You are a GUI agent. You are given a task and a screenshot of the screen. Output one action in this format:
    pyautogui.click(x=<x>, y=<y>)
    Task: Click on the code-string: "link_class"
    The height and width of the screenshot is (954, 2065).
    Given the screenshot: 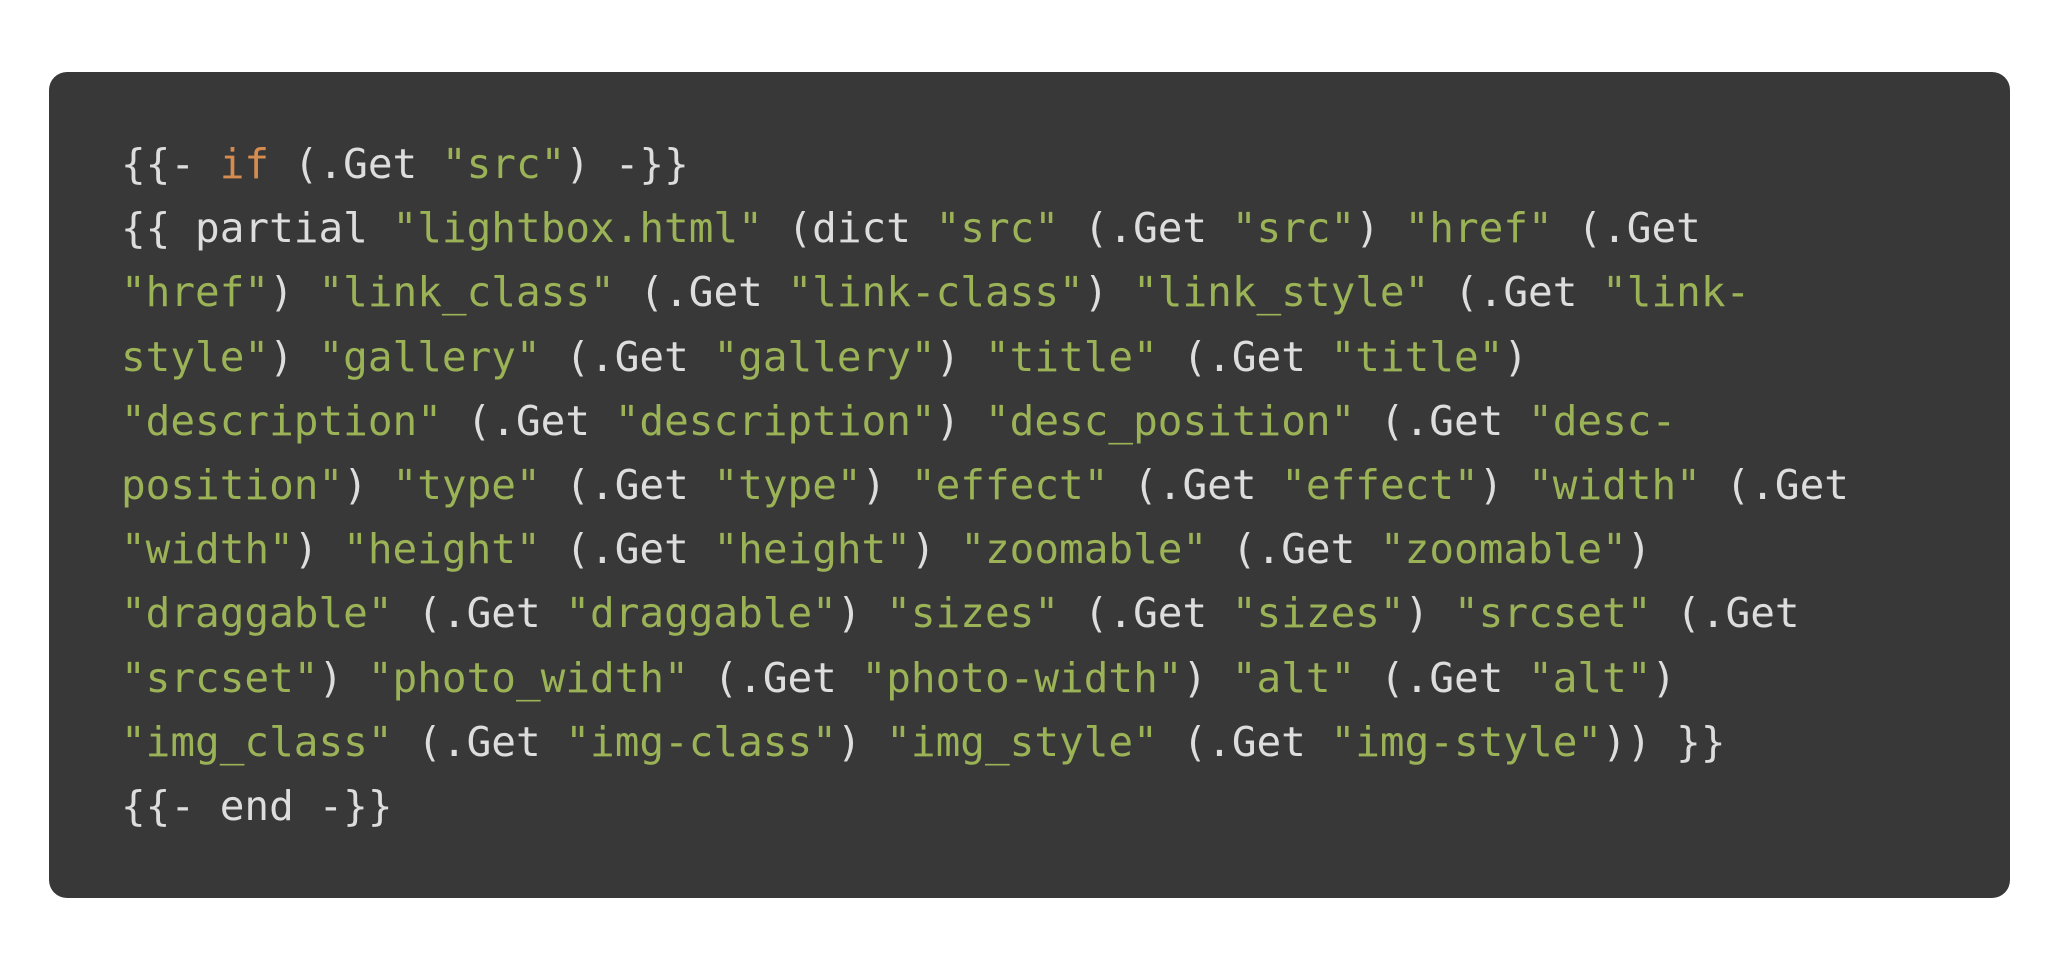 What is the action you would take?
    pyautogui.click(x=466, y=292)
    